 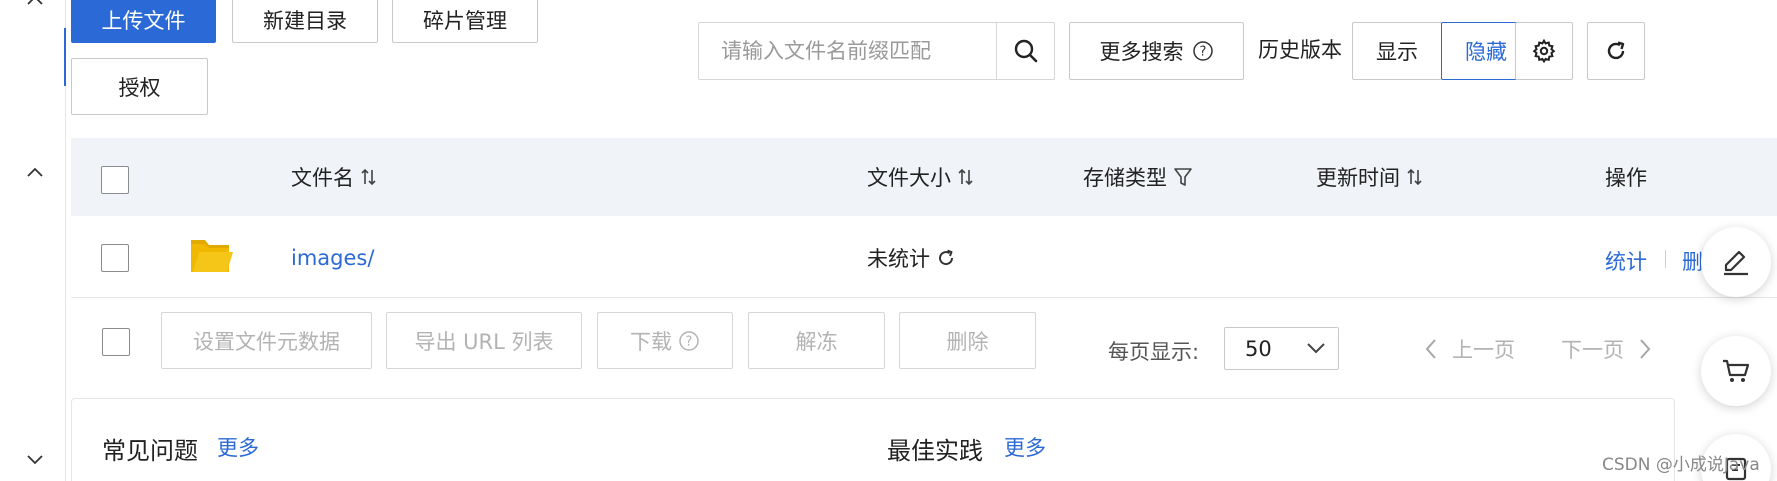 What do you see at coordinates (1592, 350) in the screenshot?
I see `next-page-label: 下一页` at bounding box center [1592, 350].